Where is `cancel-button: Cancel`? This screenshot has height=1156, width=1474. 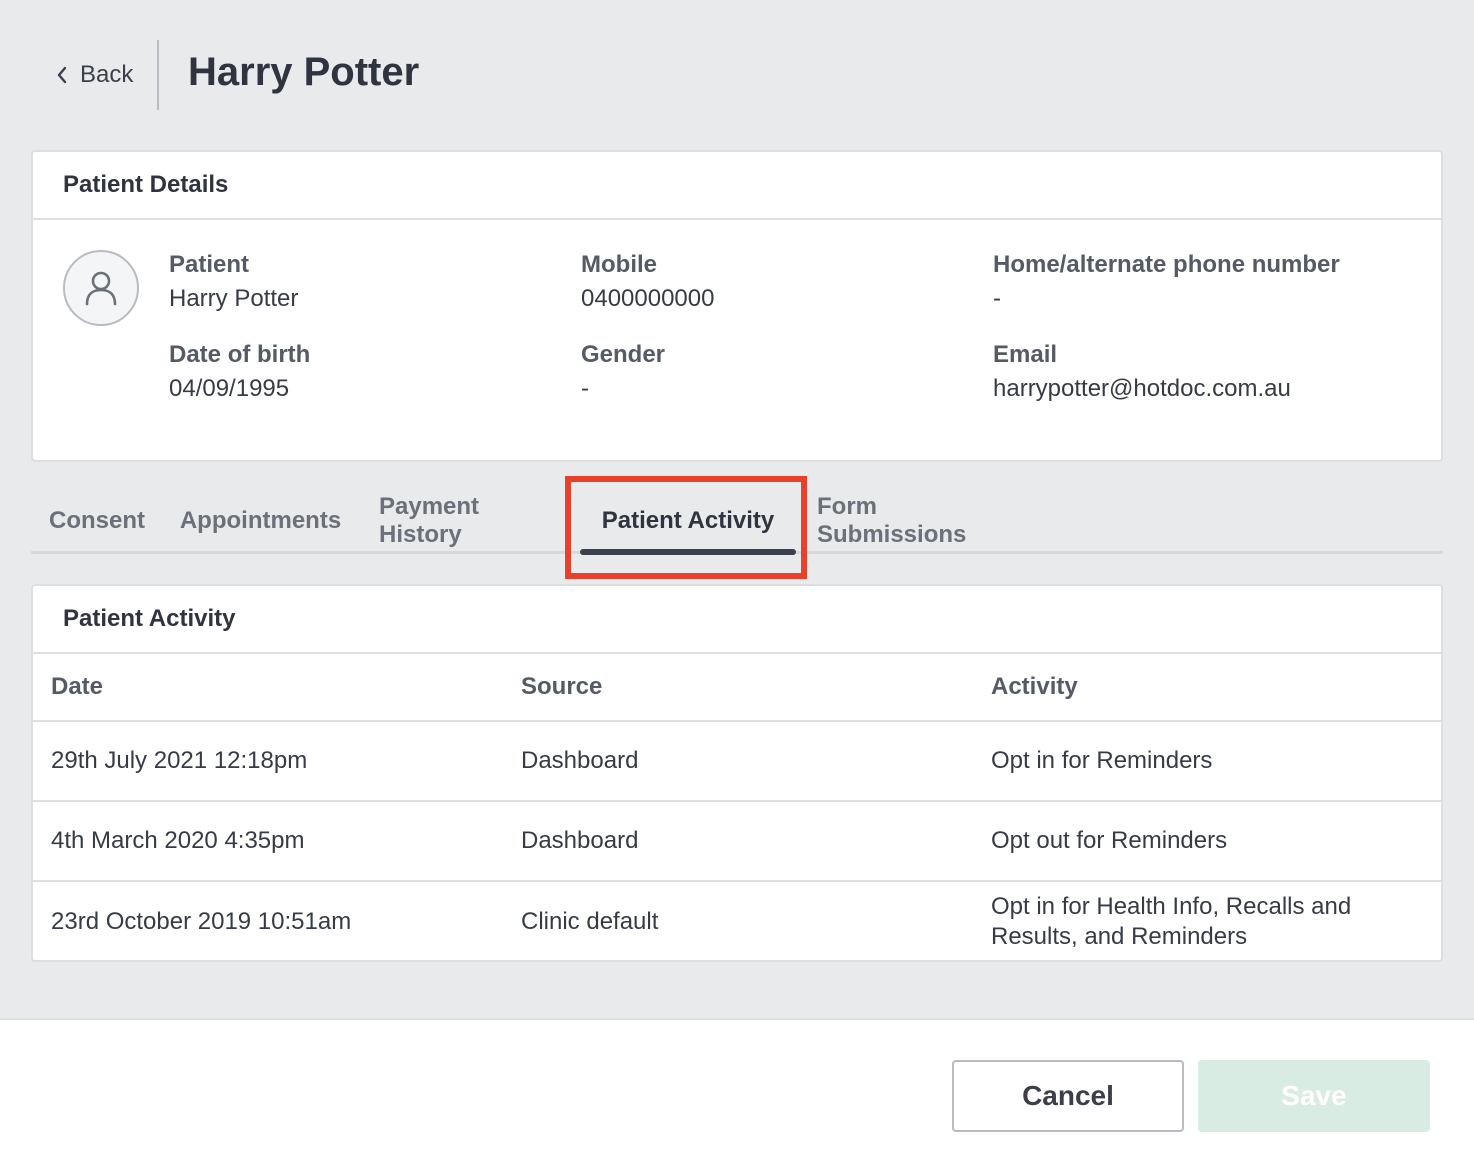
cancel-button: Cancel is located at coordinates (1068, 1096).